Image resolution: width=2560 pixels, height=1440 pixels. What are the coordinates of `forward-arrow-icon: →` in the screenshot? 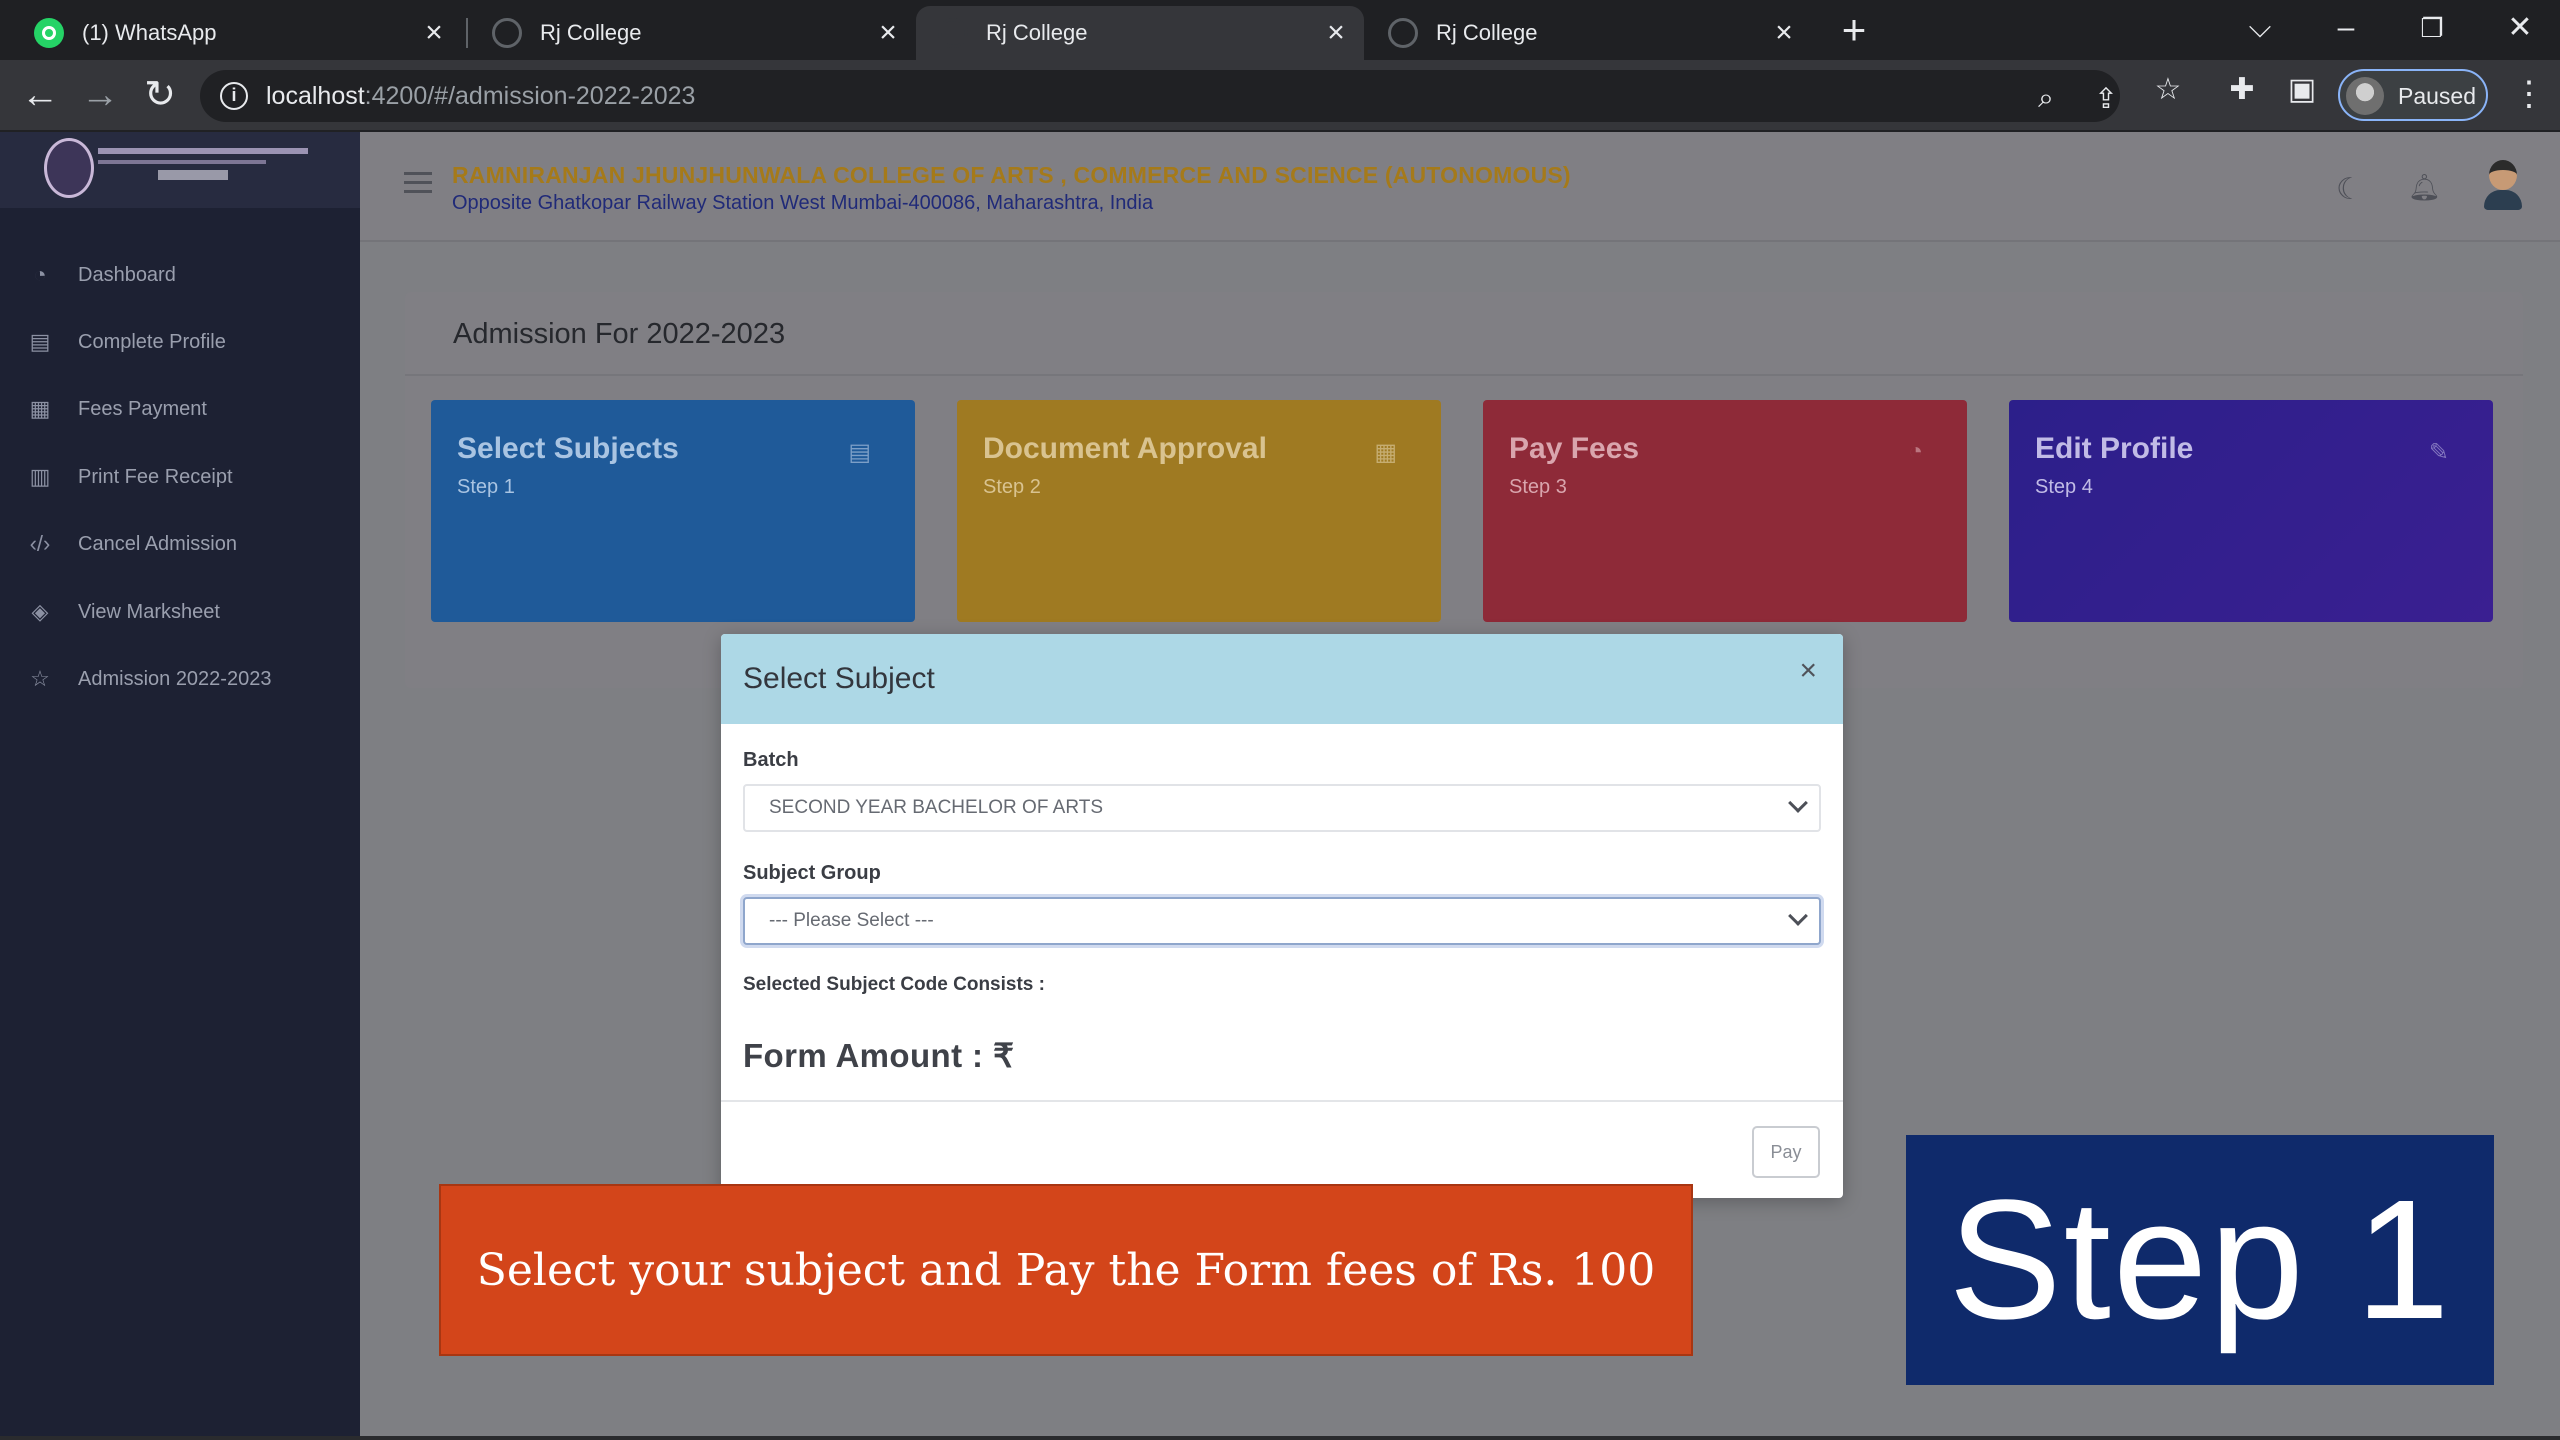 It's located at (100, 96).